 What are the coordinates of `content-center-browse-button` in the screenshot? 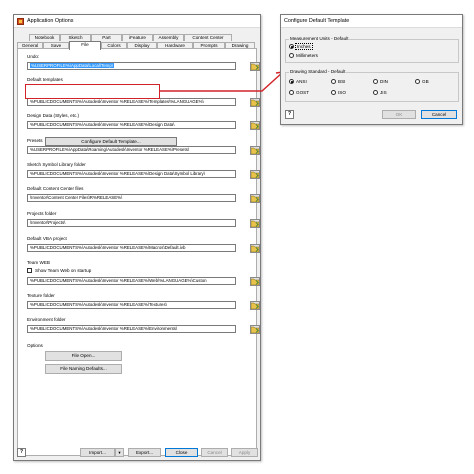 It's located at (255, 198).